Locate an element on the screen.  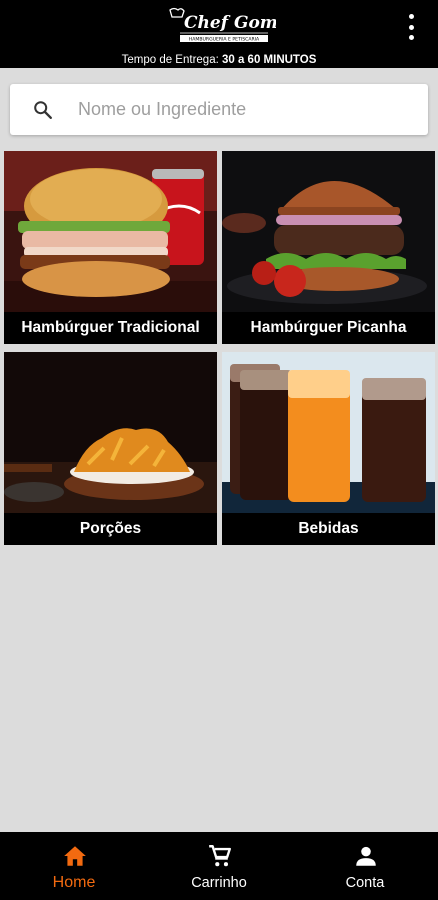
delivery-time: Tempo de Entrega: 30 a 60 MINUTOS is located at coordinates (219, 60).